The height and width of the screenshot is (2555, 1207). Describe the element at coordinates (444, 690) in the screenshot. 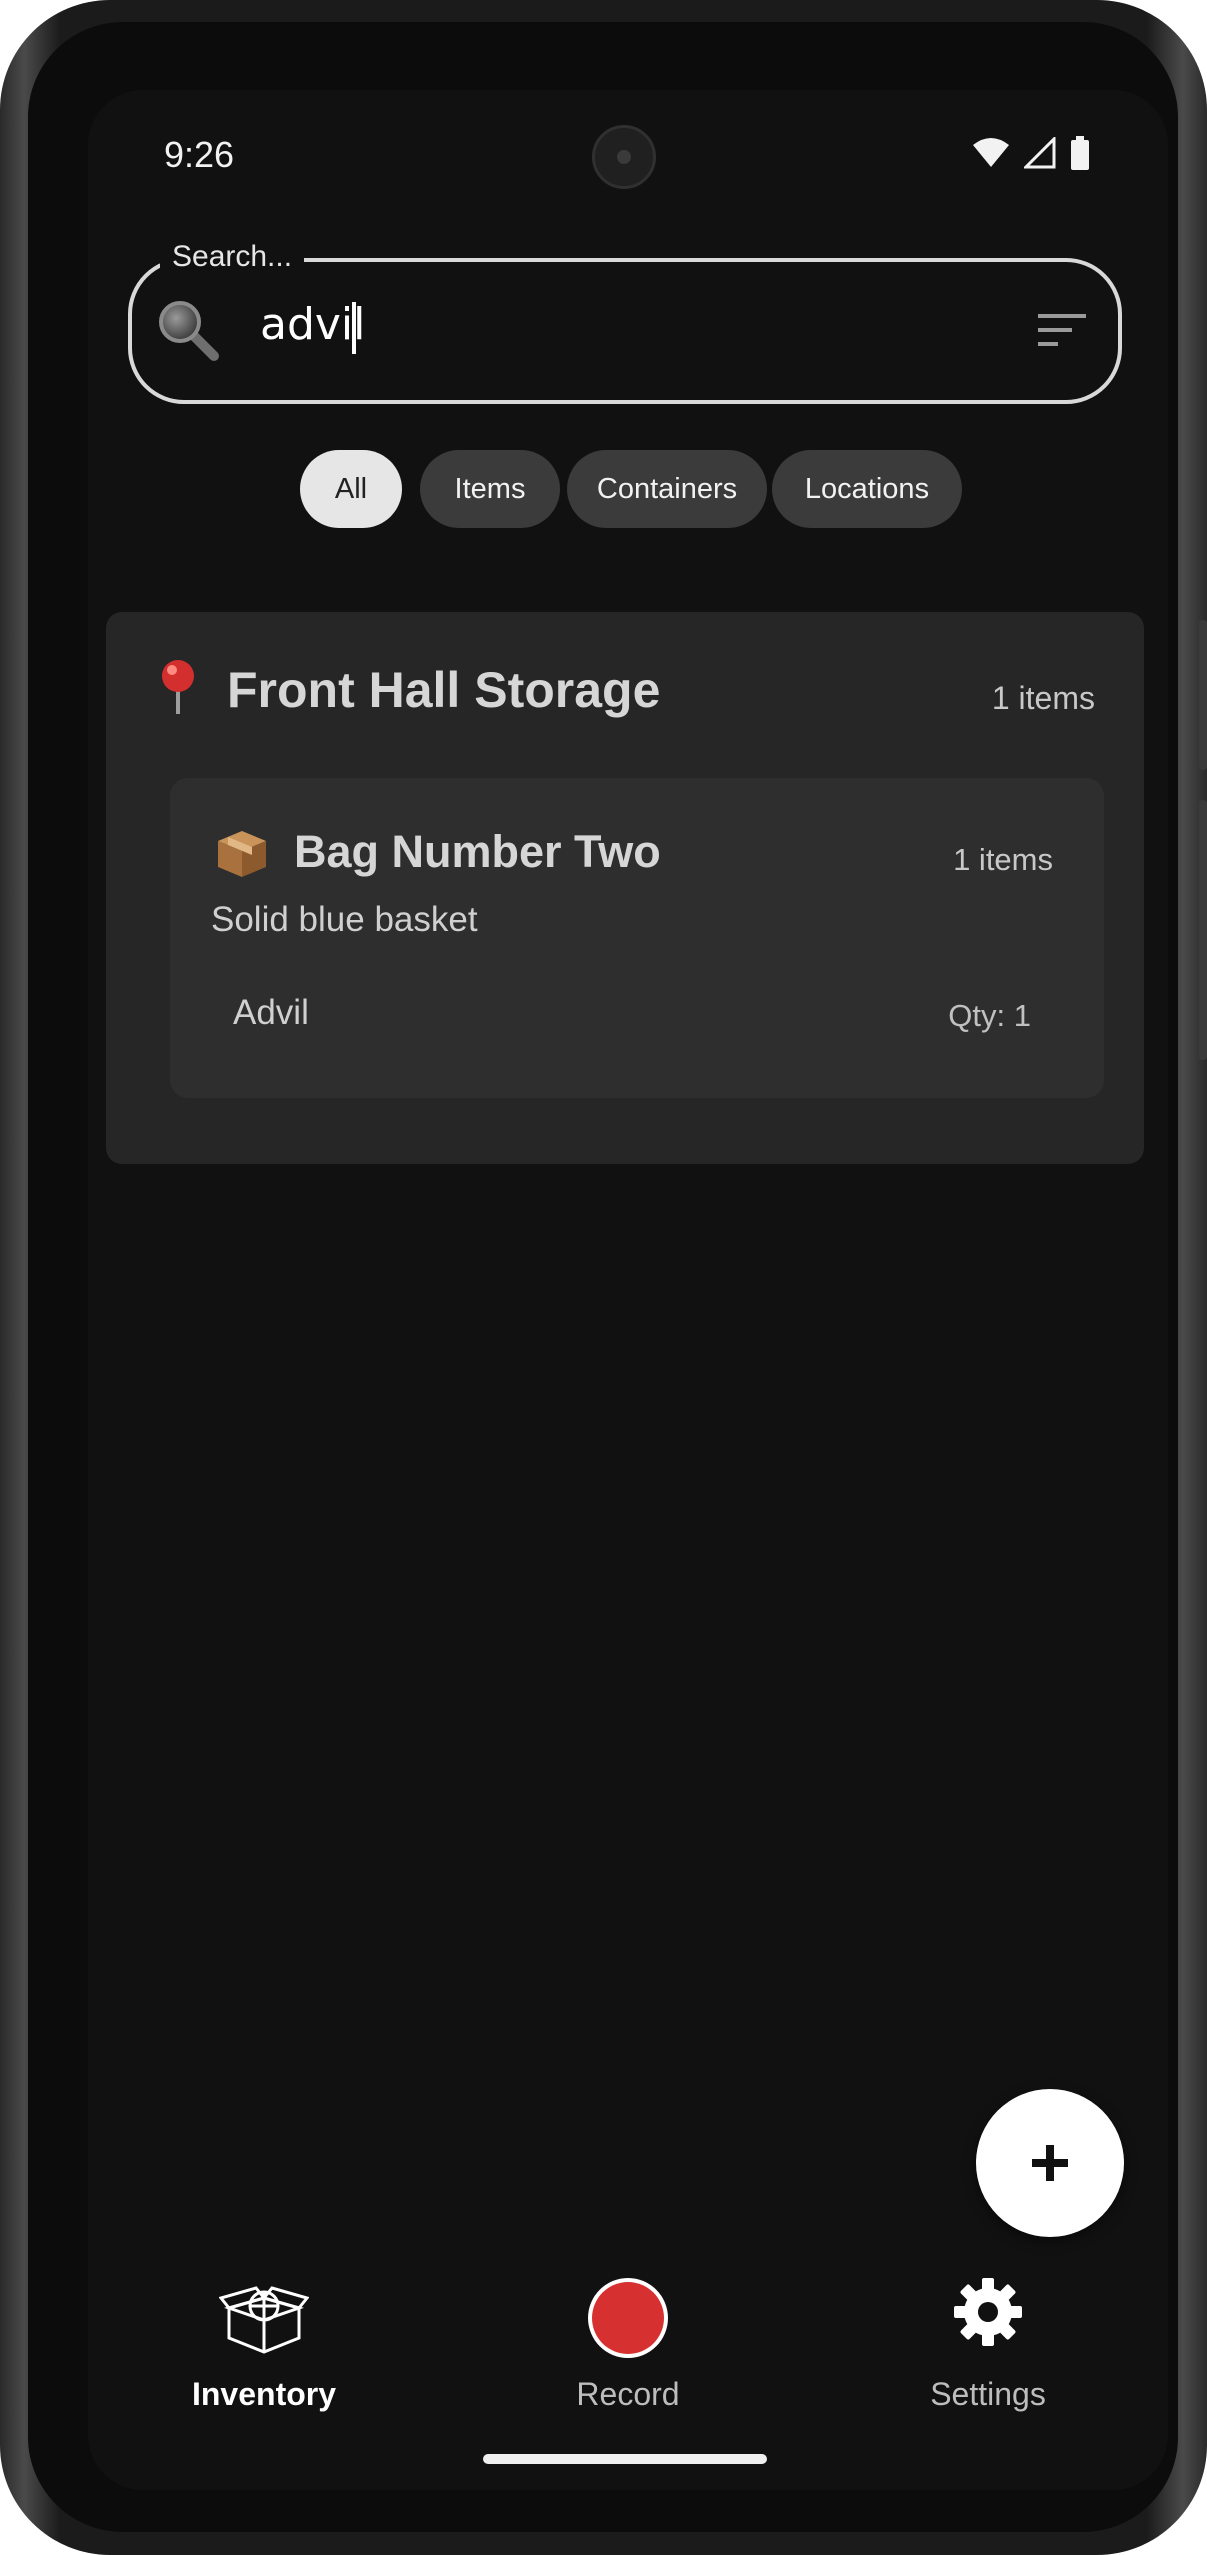

I see `location-title: Front Hall Storage` at that location.